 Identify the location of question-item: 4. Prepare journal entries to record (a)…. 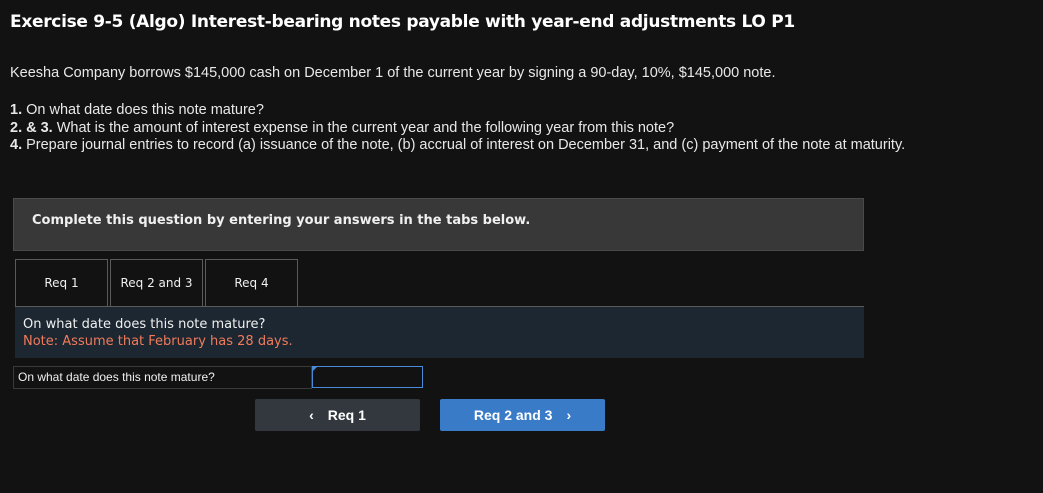
(470, 146).